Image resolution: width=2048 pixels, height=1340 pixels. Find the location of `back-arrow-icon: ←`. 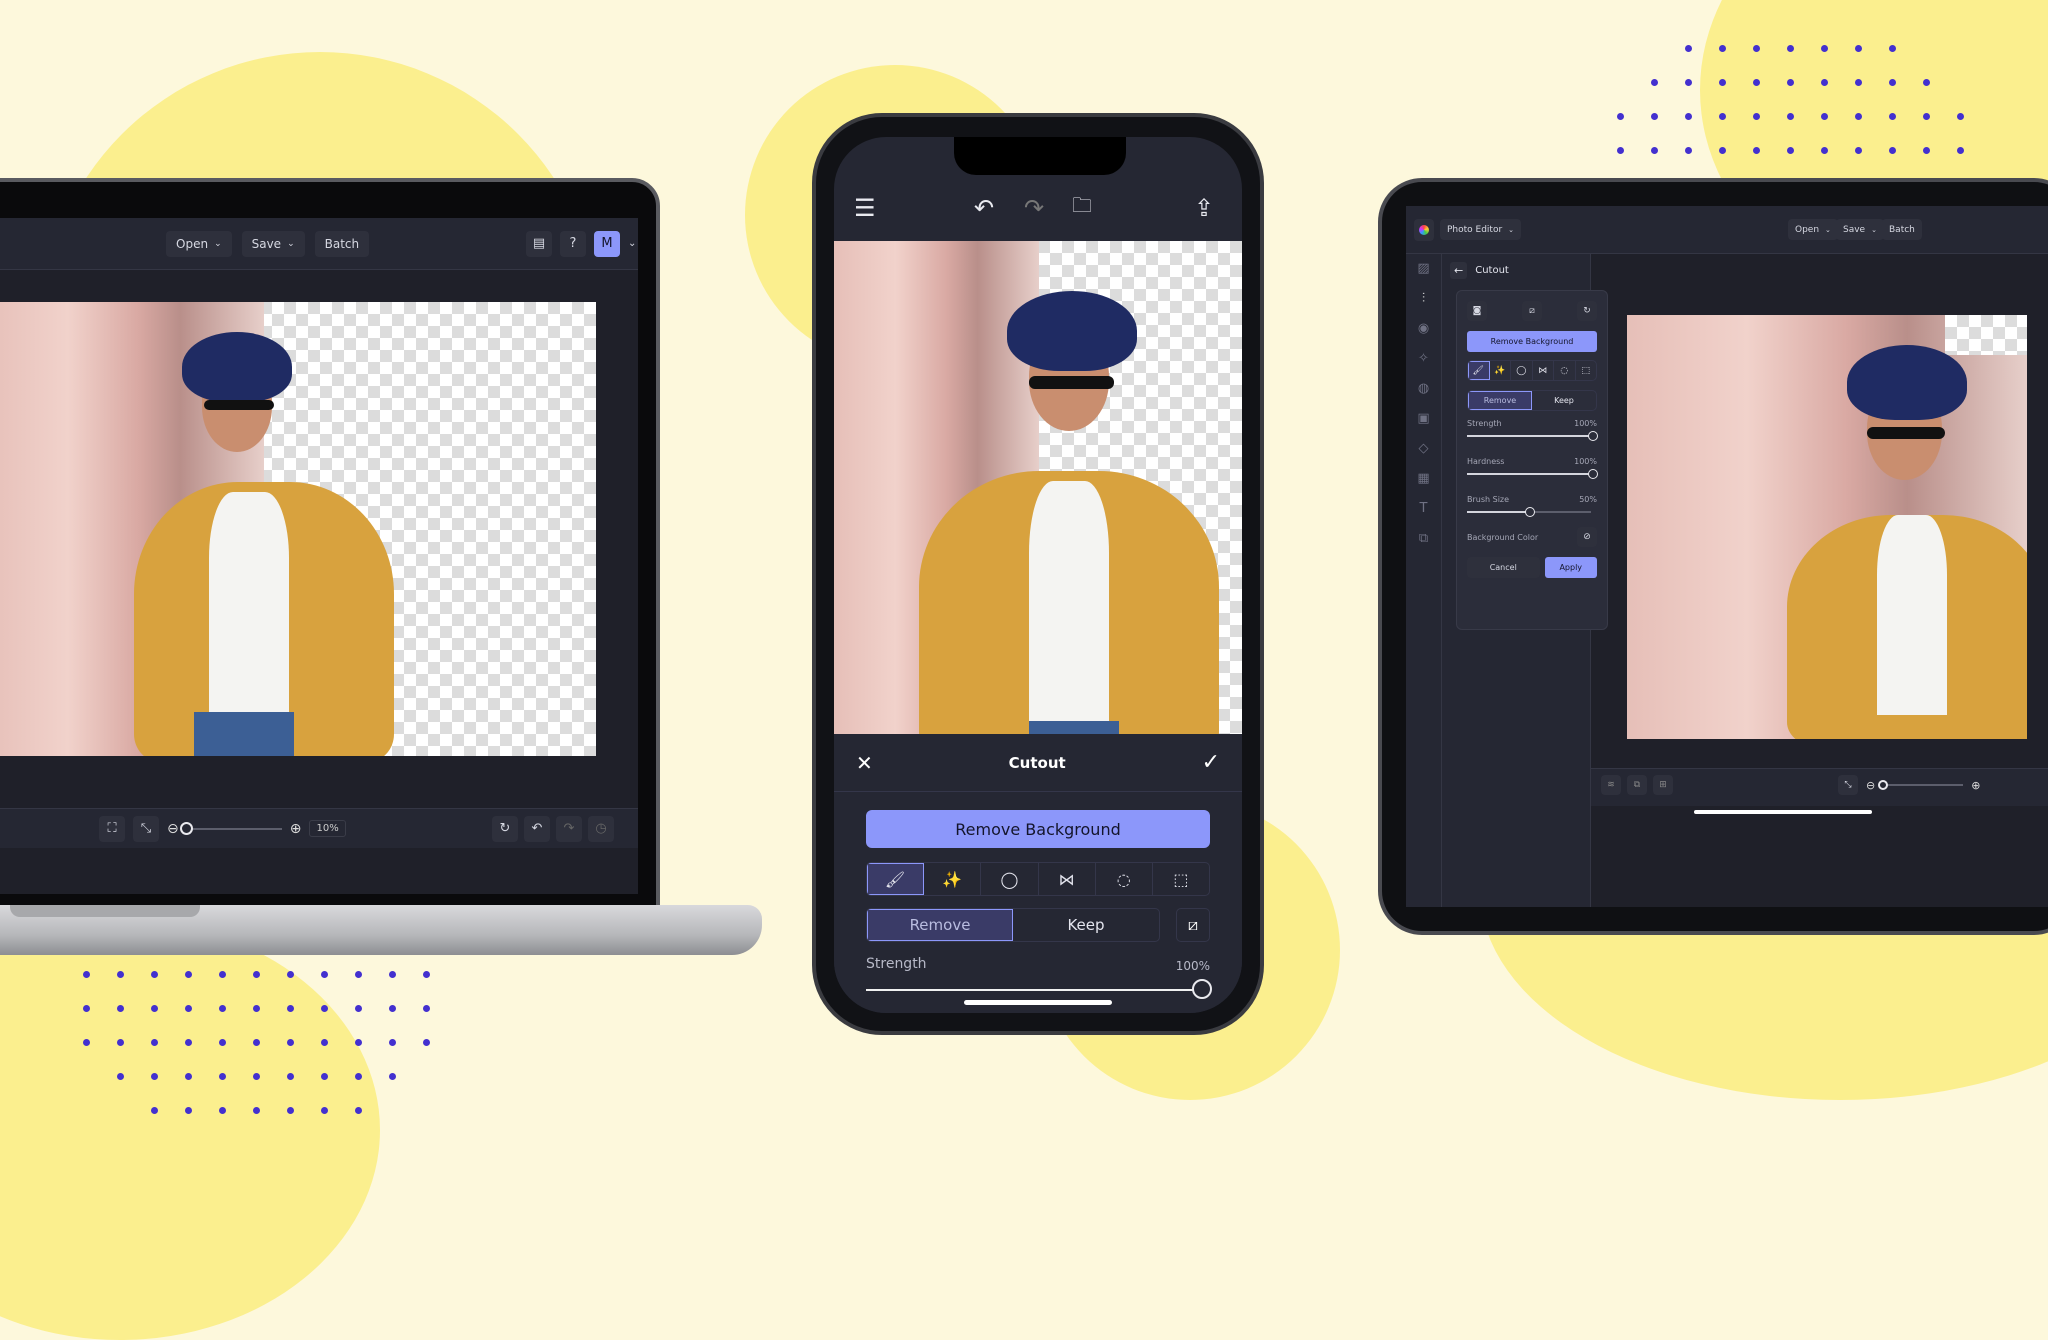

back-arrow-icon: ← is located at coordinates (1459, 270).